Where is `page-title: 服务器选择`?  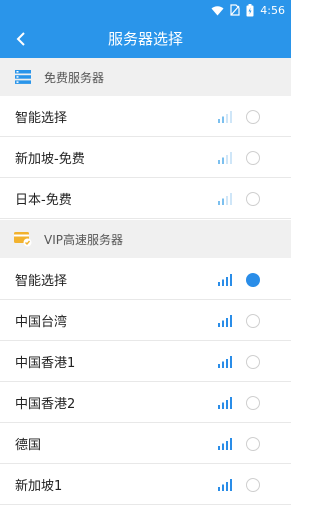 page-title: 服务器选择 is located at coordinates (145, 39).